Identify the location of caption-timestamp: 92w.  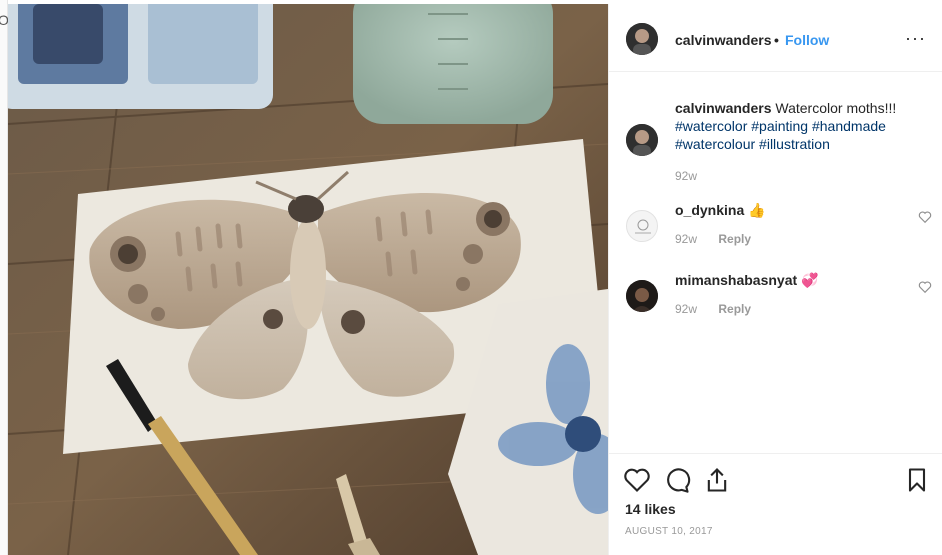
(686, 176).